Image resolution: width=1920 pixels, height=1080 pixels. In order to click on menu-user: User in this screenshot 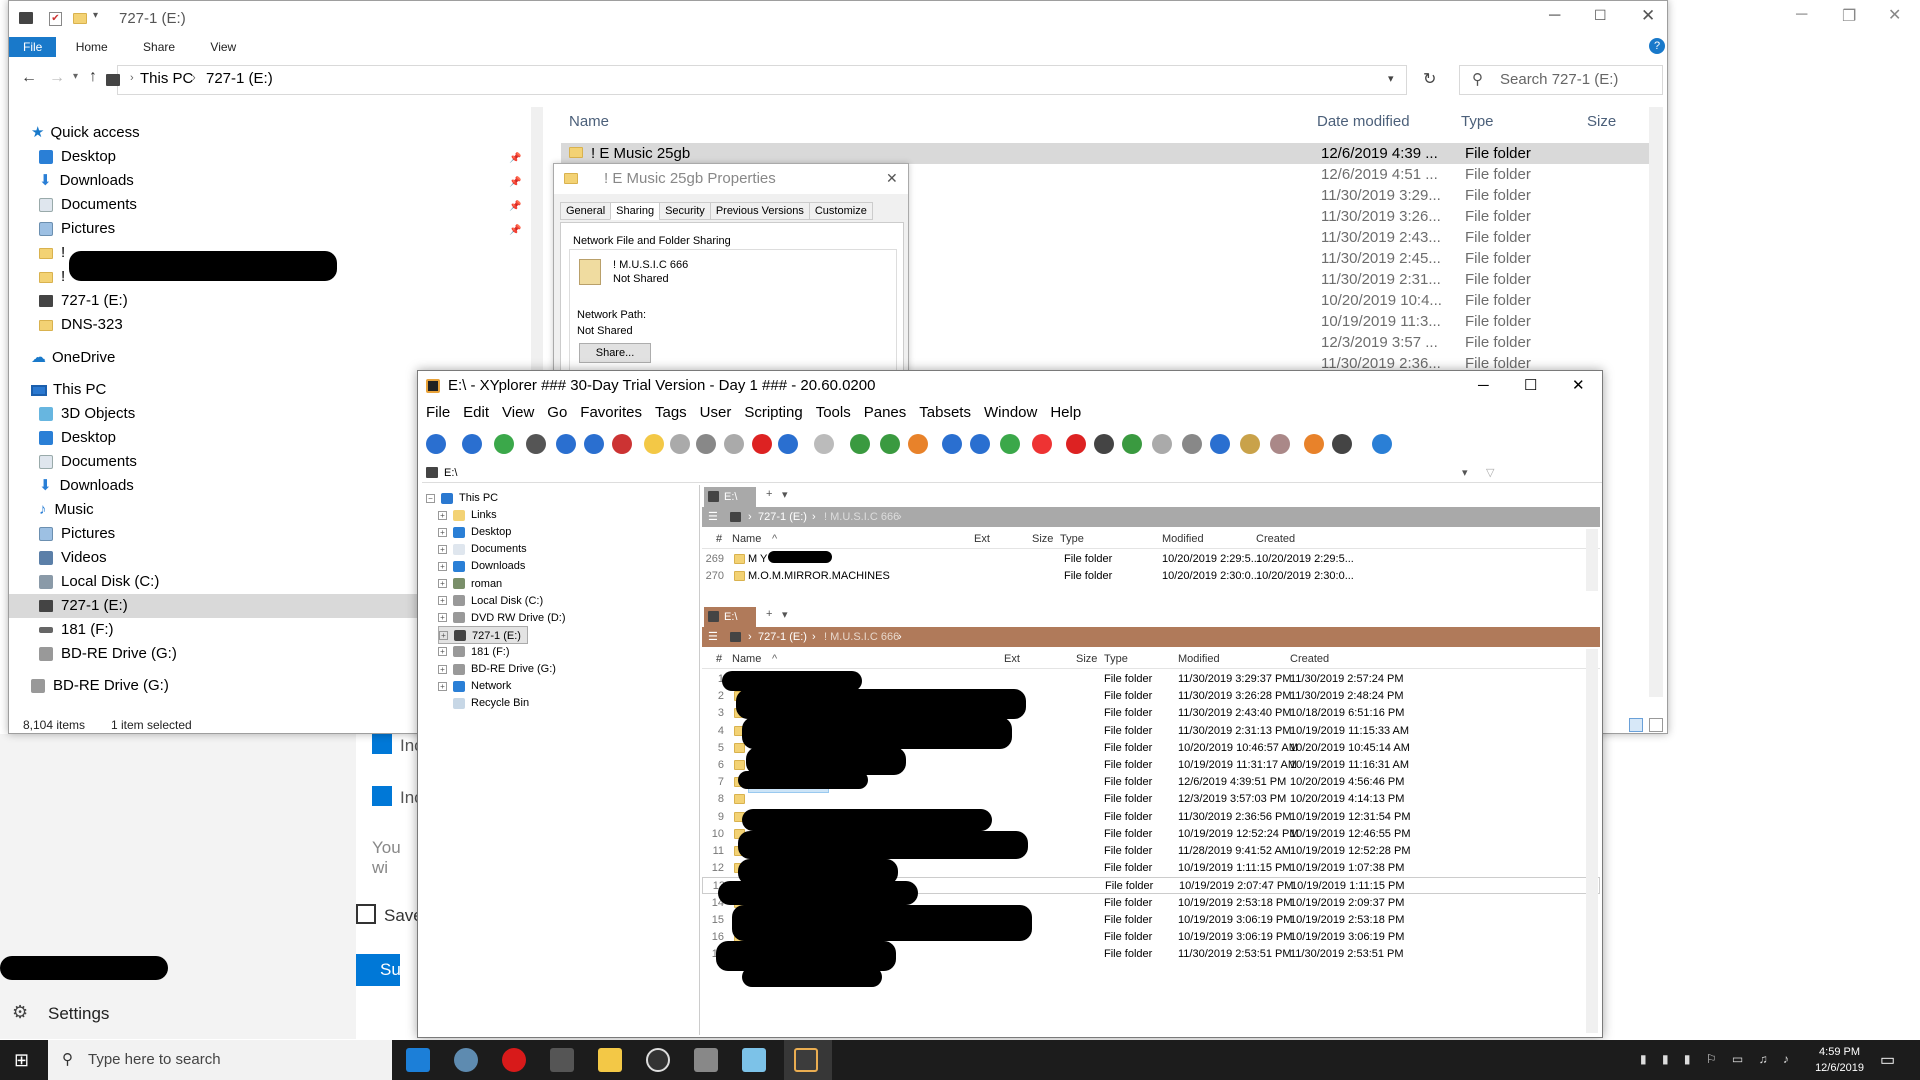, I will do `click(716, 412)`.